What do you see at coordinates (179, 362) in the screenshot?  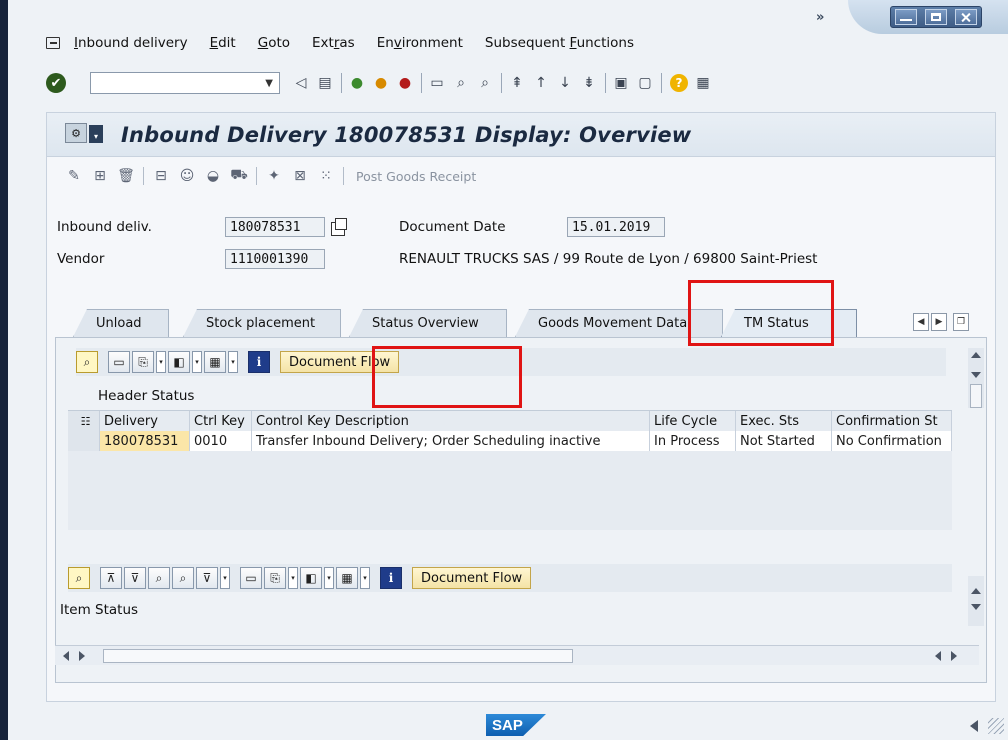 I see `views-icon: ◧` at bounding box center [179, 362].